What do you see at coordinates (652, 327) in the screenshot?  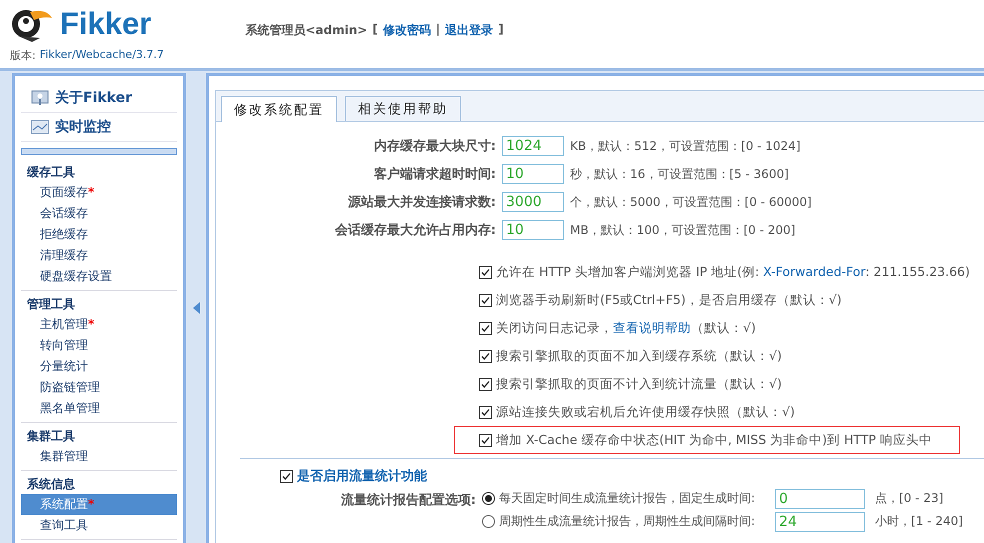 I see `help-link: 查看说明帮助` at bounding box center [652, 327].